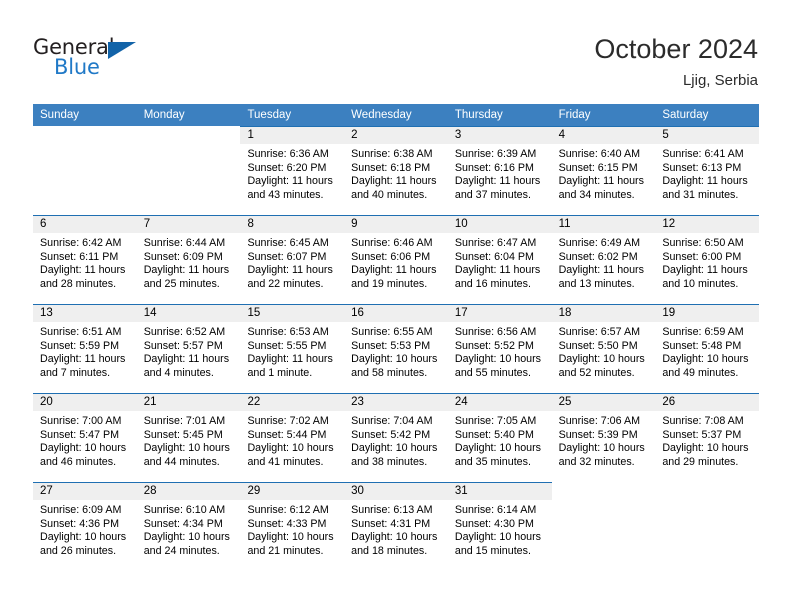  Describe the element at coordinates (178, 372) in the screenshot. I see `daylight-text-cont: and 4 minutes.` at that location.